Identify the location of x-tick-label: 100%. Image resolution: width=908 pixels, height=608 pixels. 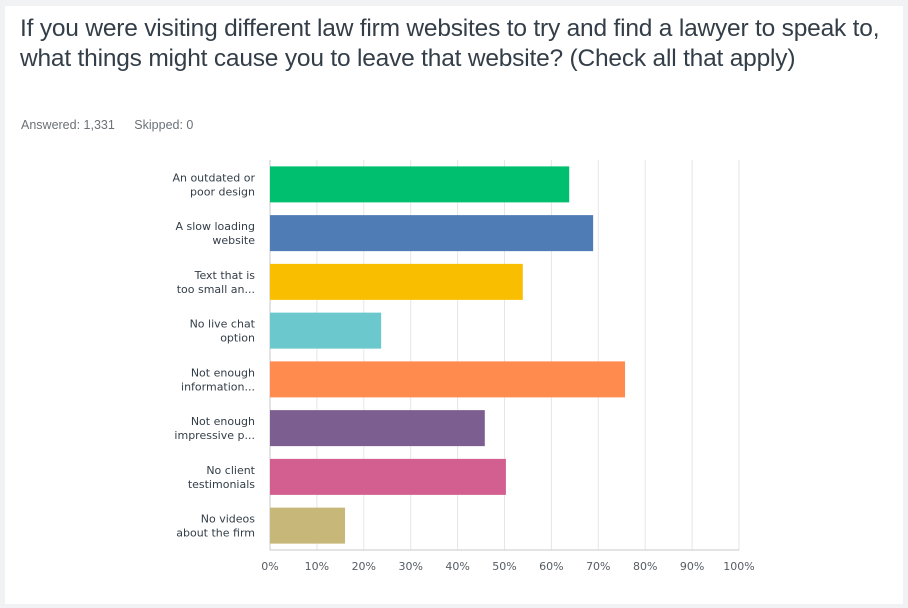
(738, 566).